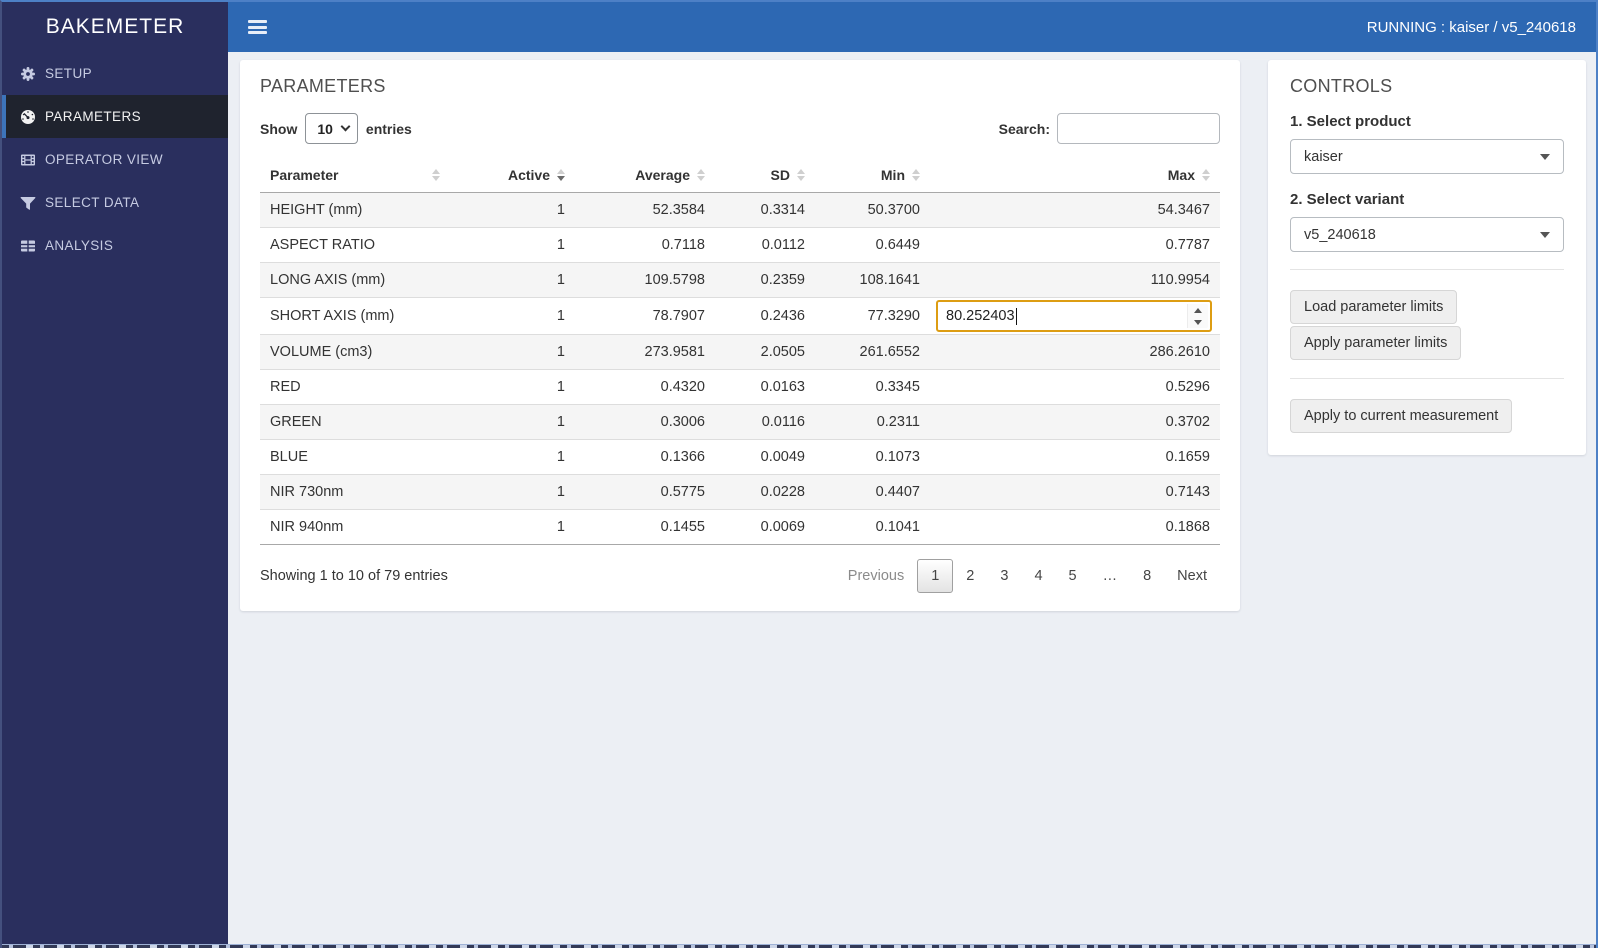 Image resolution: width=1598 pixels, height=948 pixels. I want to click on show-label: Show, so click(279, 128).